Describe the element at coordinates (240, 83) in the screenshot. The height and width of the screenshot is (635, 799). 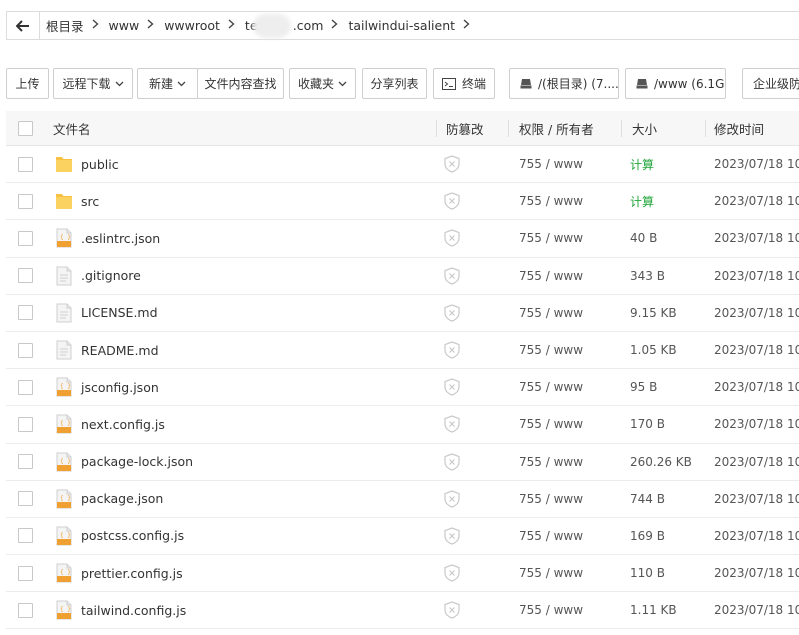
I see `content-search-button: 文件内容查找` at that location.